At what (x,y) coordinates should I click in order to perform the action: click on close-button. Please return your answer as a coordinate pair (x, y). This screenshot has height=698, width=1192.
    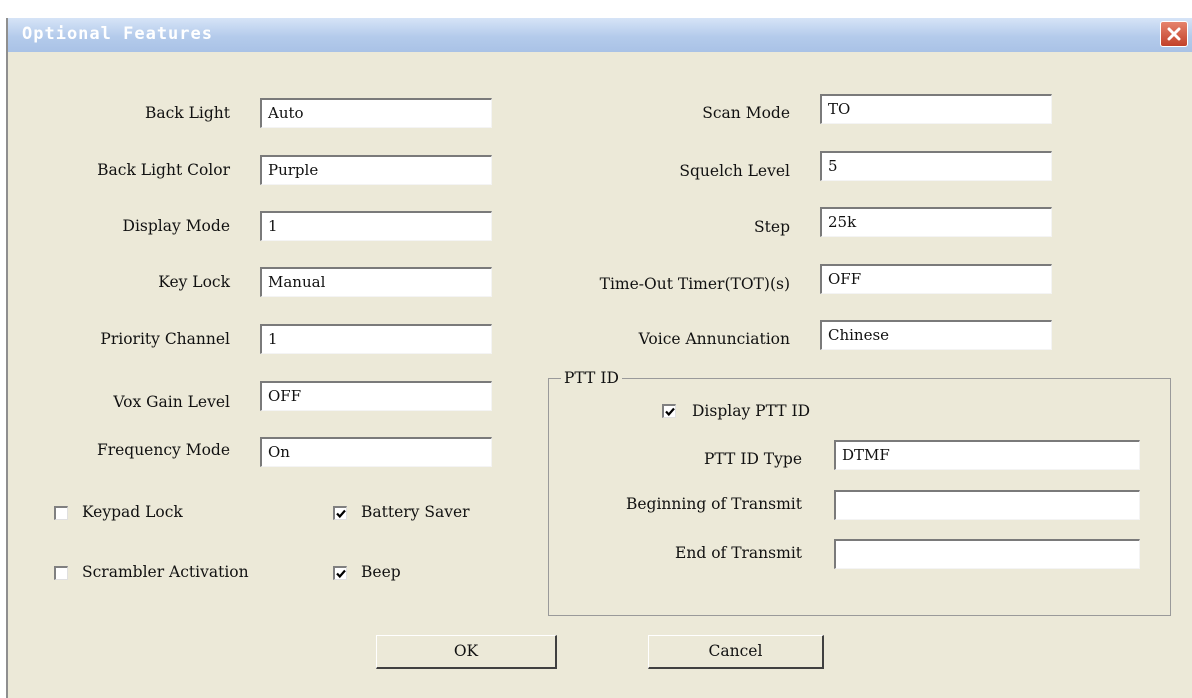
    Looking at the image, I should click on (1174, 34).